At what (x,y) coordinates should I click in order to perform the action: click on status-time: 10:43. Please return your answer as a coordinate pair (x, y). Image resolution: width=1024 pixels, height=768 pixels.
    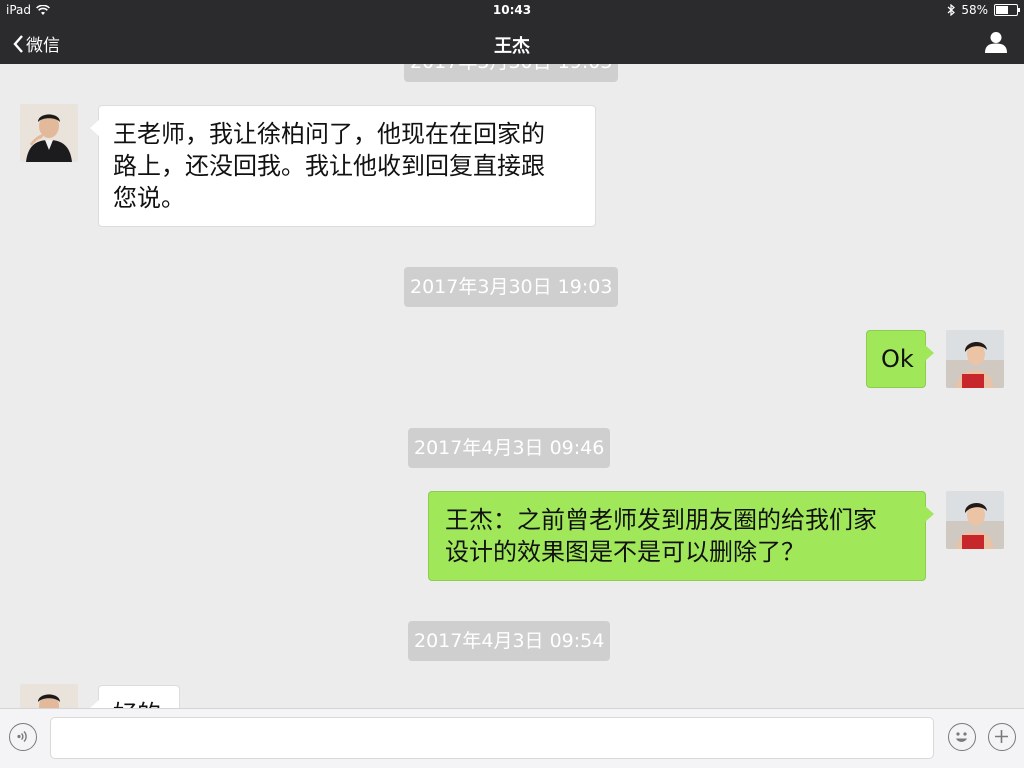
    Looking at the image, I should click on (512, 10).